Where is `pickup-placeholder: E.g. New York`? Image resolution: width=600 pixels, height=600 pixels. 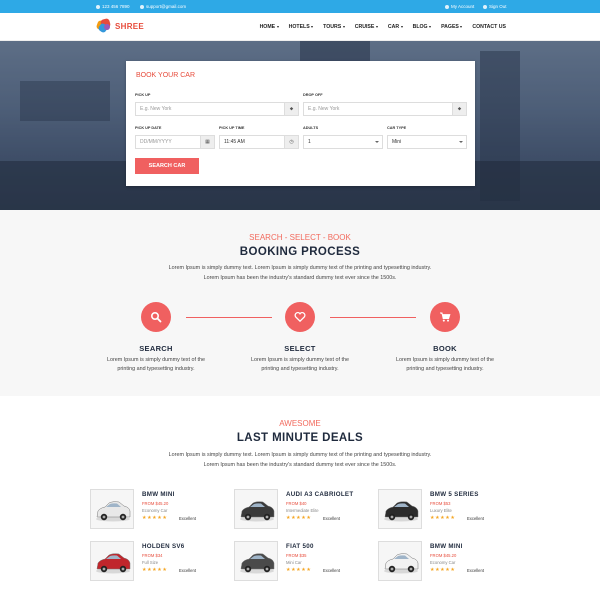
pickup-placeholder: E.g. New York is located at coordinates (156, 109).